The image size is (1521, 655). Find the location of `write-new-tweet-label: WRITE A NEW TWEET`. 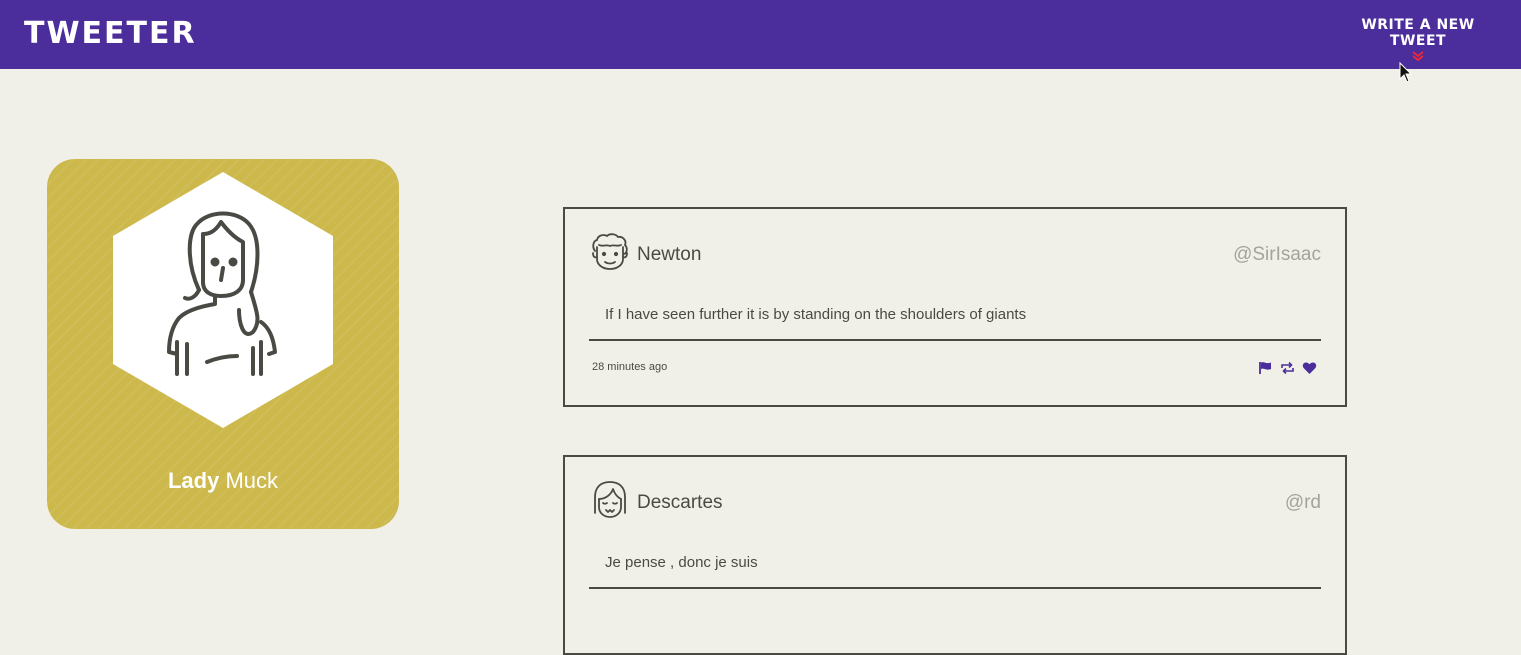

write-new-tweet-label: WRITE A NEW TWEET is located at coordinates (1418, 33).